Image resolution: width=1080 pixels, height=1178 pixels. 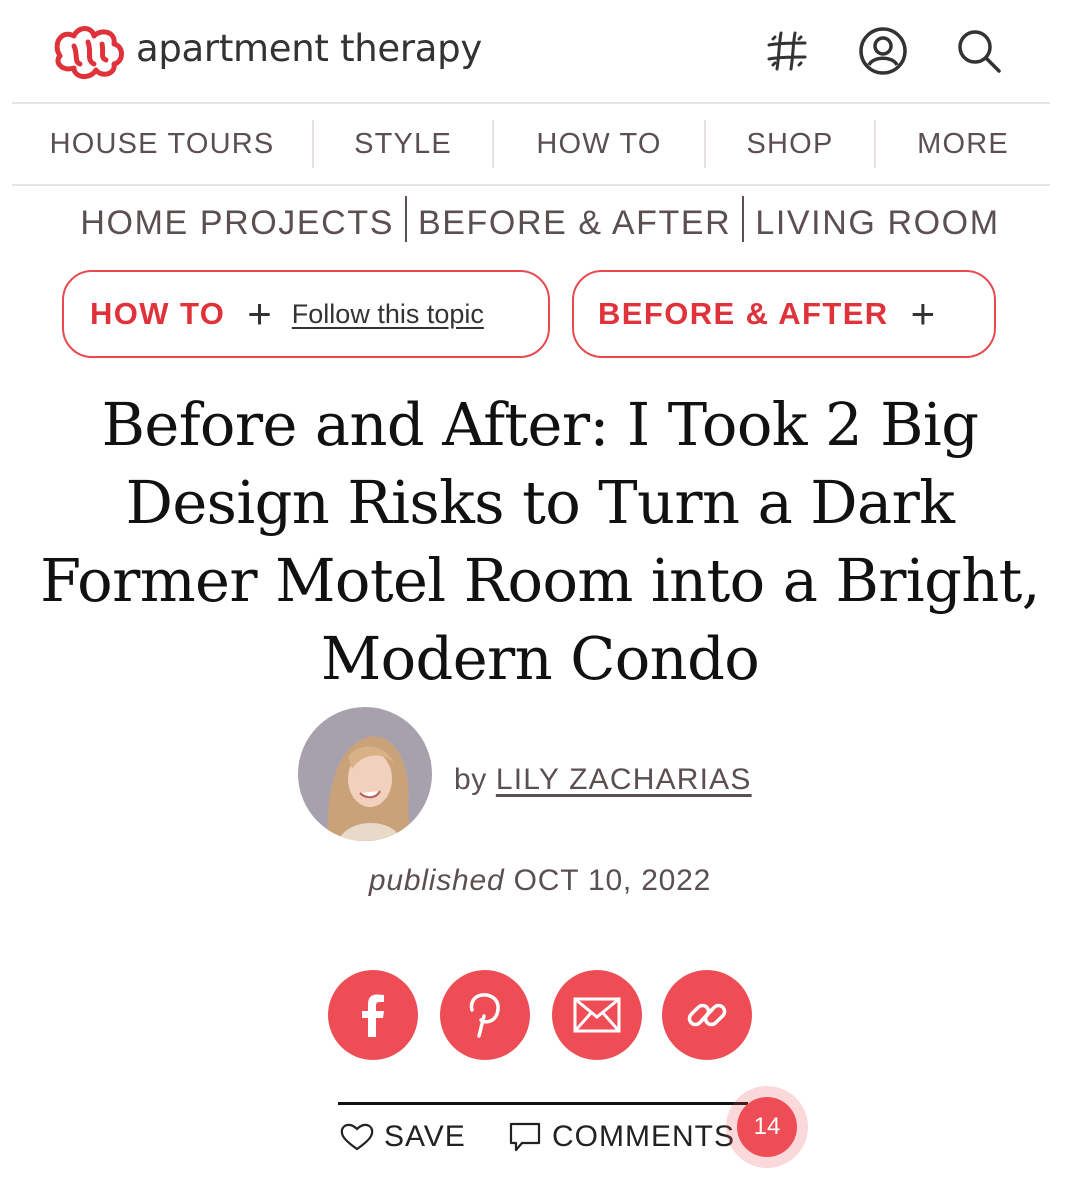 I want to click on topic-label: BEFORE & AFTER, so click(x=743, y=313).